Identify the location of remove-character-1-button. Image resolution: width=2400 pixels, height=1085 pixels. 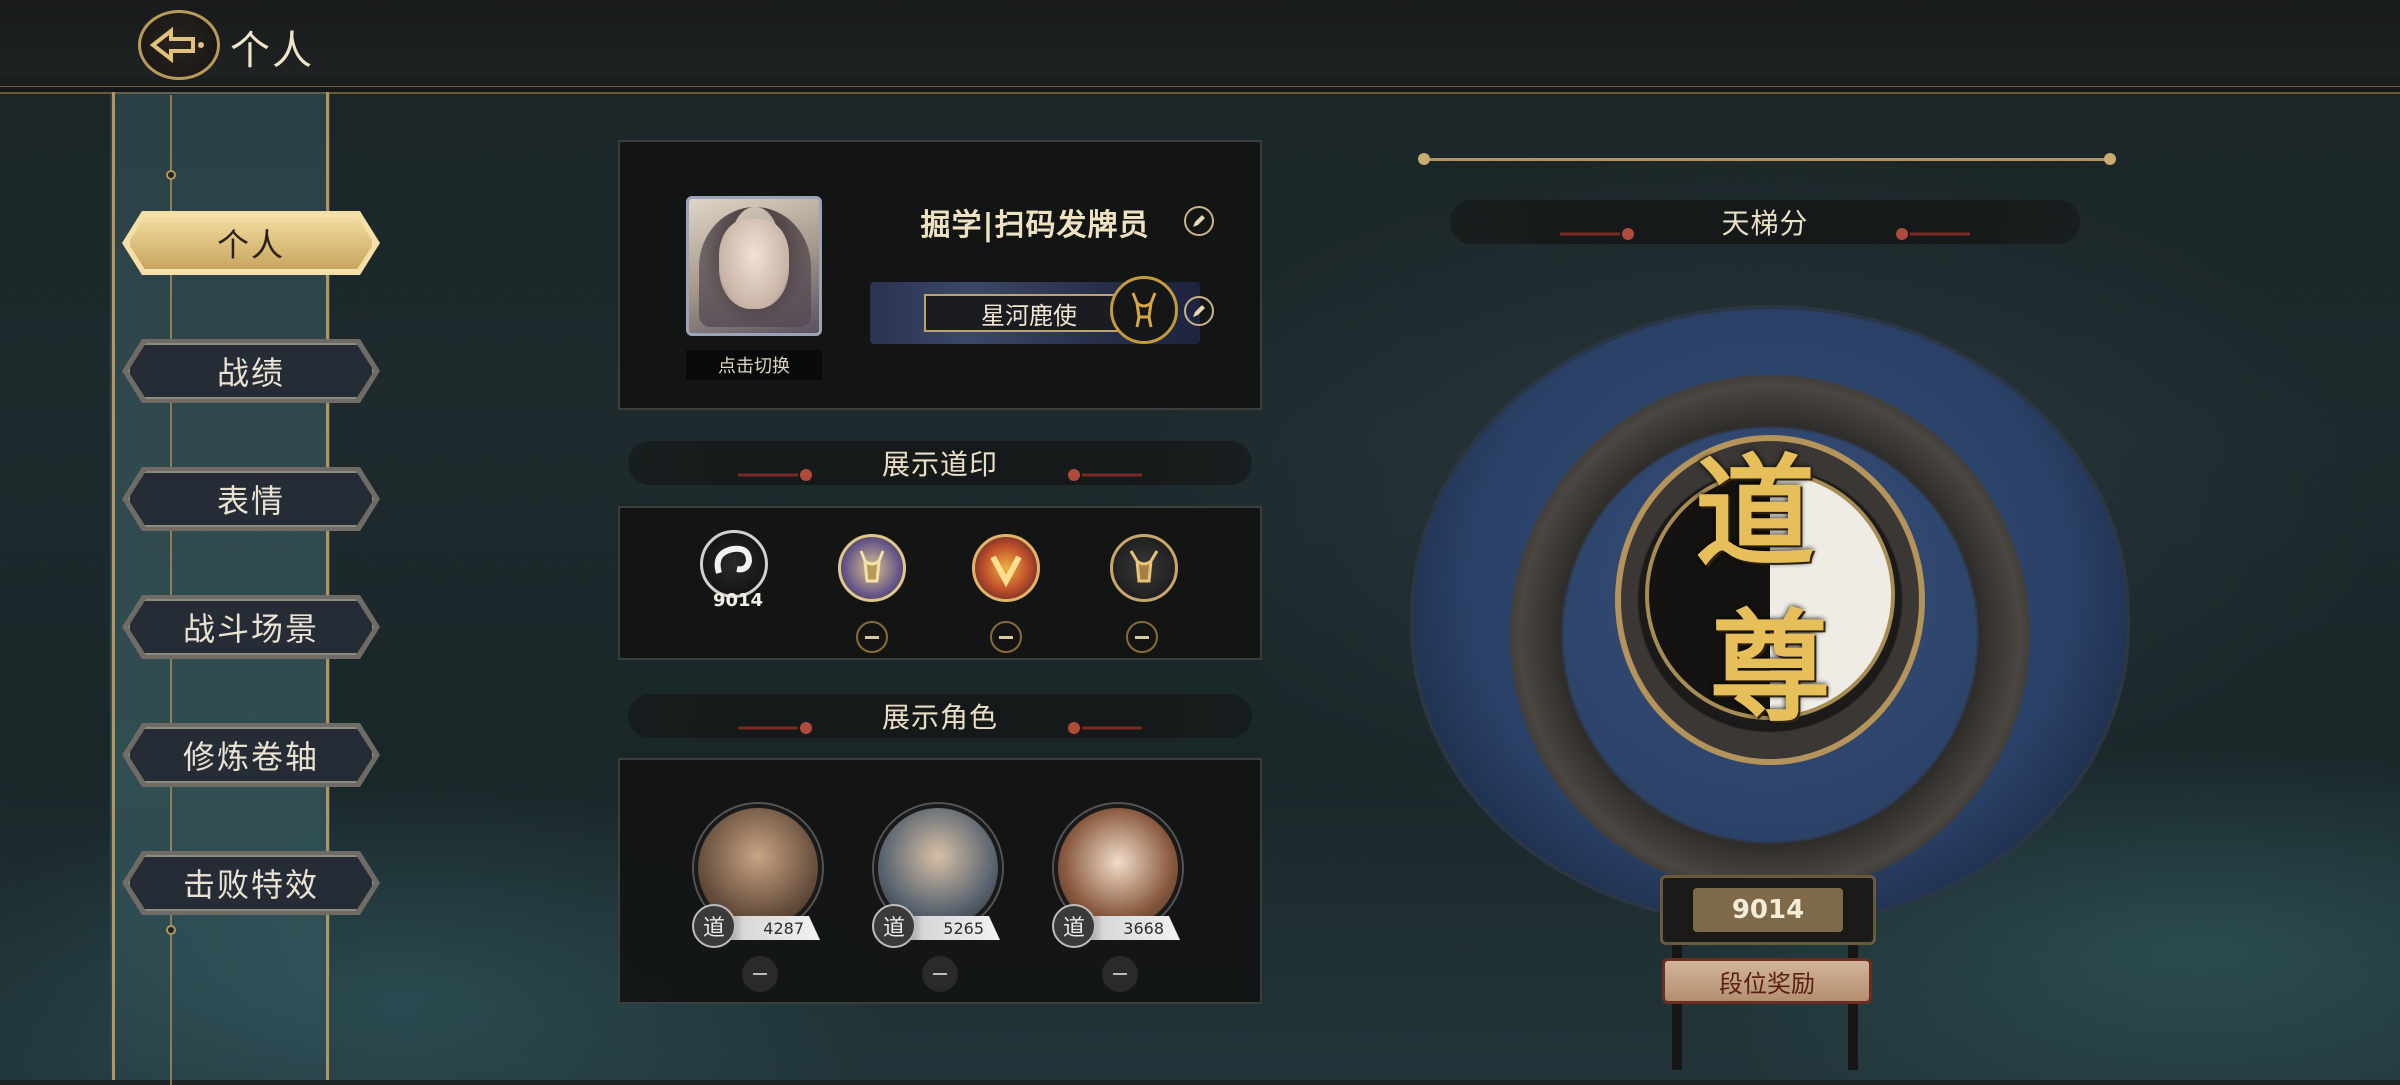
(760, 974).